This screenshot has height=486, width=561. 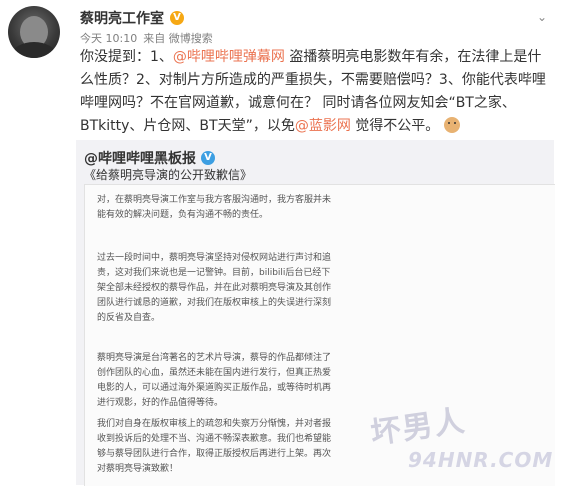 What do you see at coordinates (34, 50) in the screenshot?
I see `avatar-body` at bounding box center [34, 50].